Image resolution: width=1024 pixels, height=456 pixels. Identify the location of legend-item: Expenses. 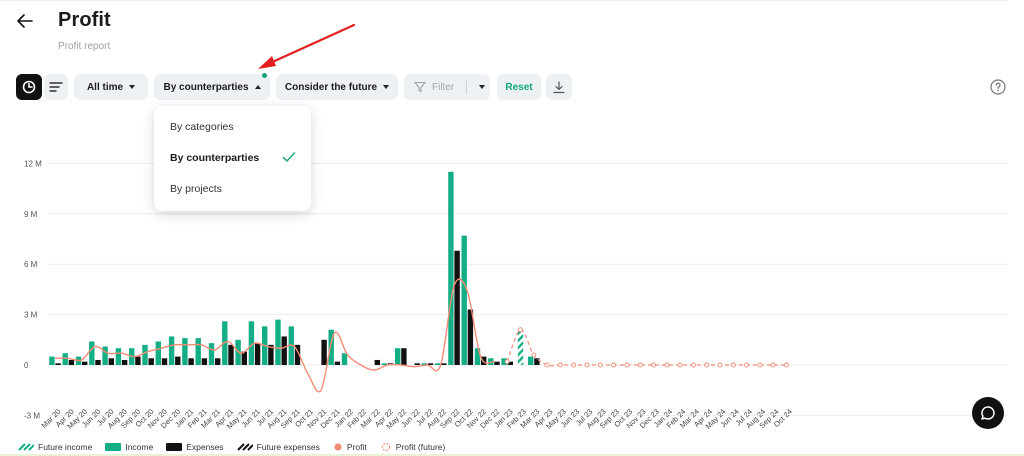
(195, 447).